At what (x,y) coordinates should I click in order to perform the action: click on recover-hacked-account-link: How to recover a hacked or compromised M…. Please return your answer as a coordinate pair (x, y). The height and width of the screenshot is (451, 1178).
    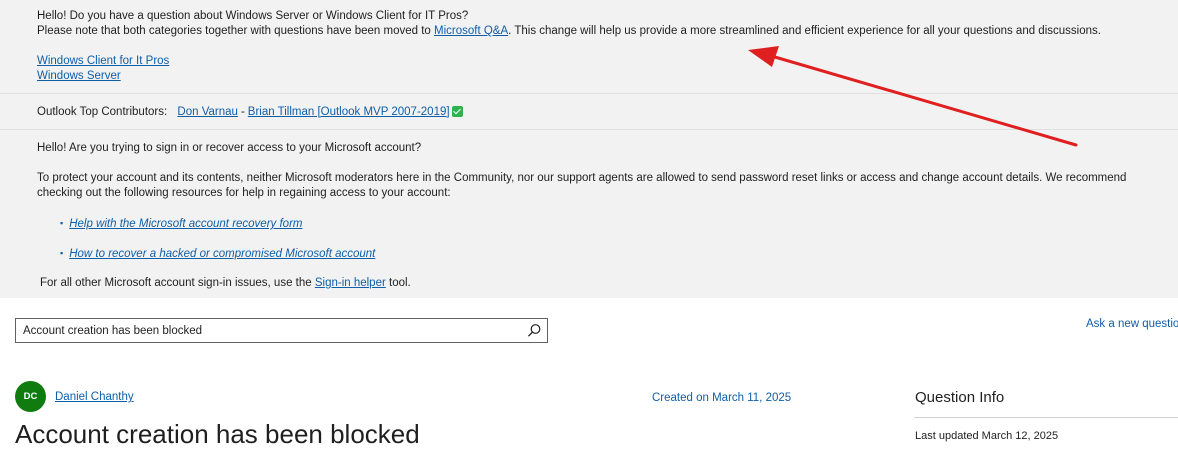
    Looking at the image, I should click on (222, 254).